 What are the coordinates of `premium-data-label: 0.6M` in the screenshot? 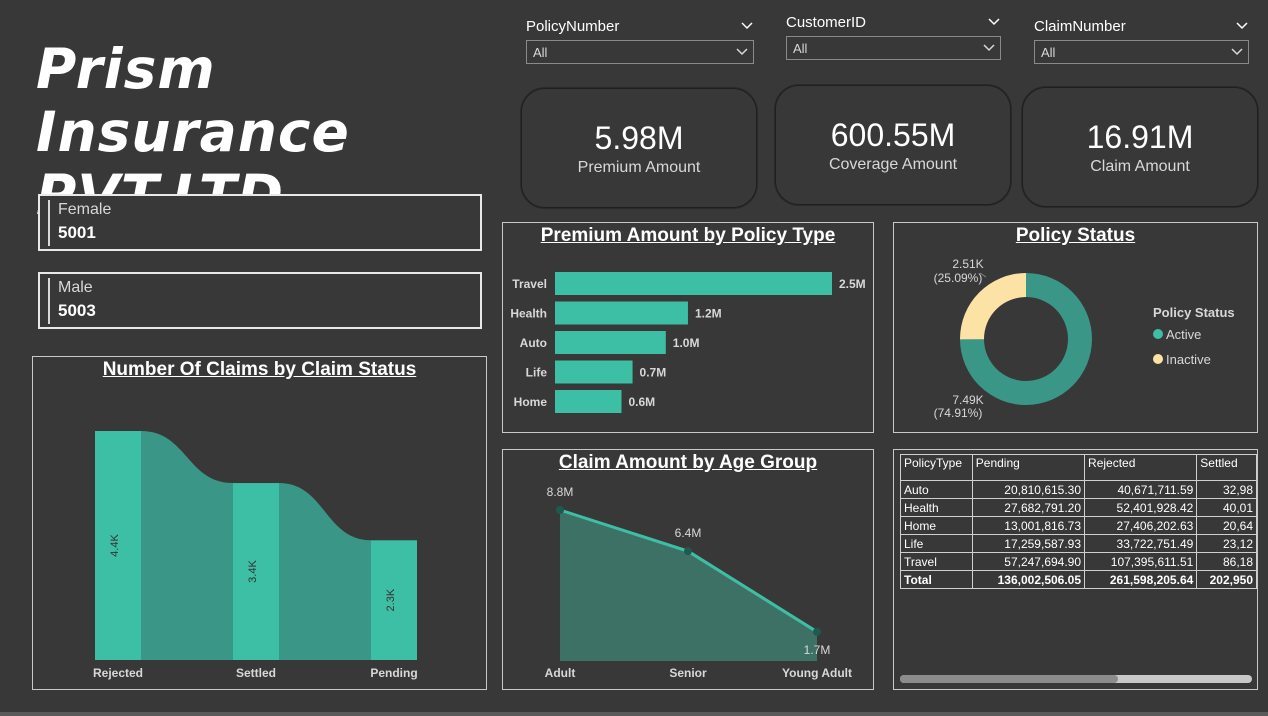 It's located at (641, 402).